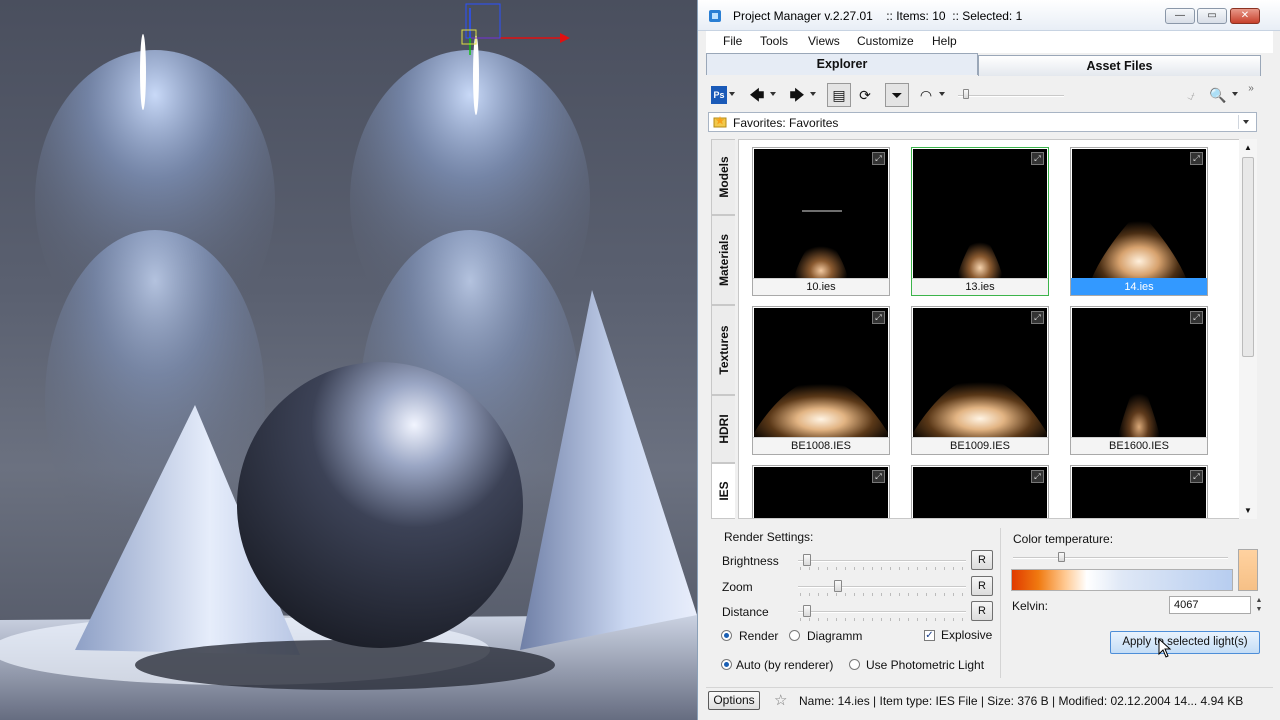 Image resolution: width=1280 pixels, height=720 pixels. I want to click on search-dropdown-icon, so click(1235, 94).